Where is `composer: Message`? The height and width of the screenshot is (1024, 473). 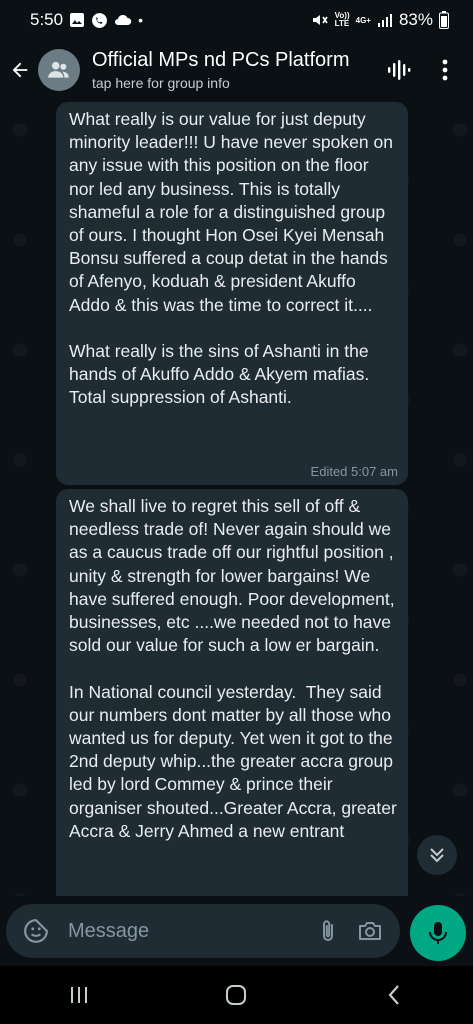
composer: Message is located at coordinates (236, 931).